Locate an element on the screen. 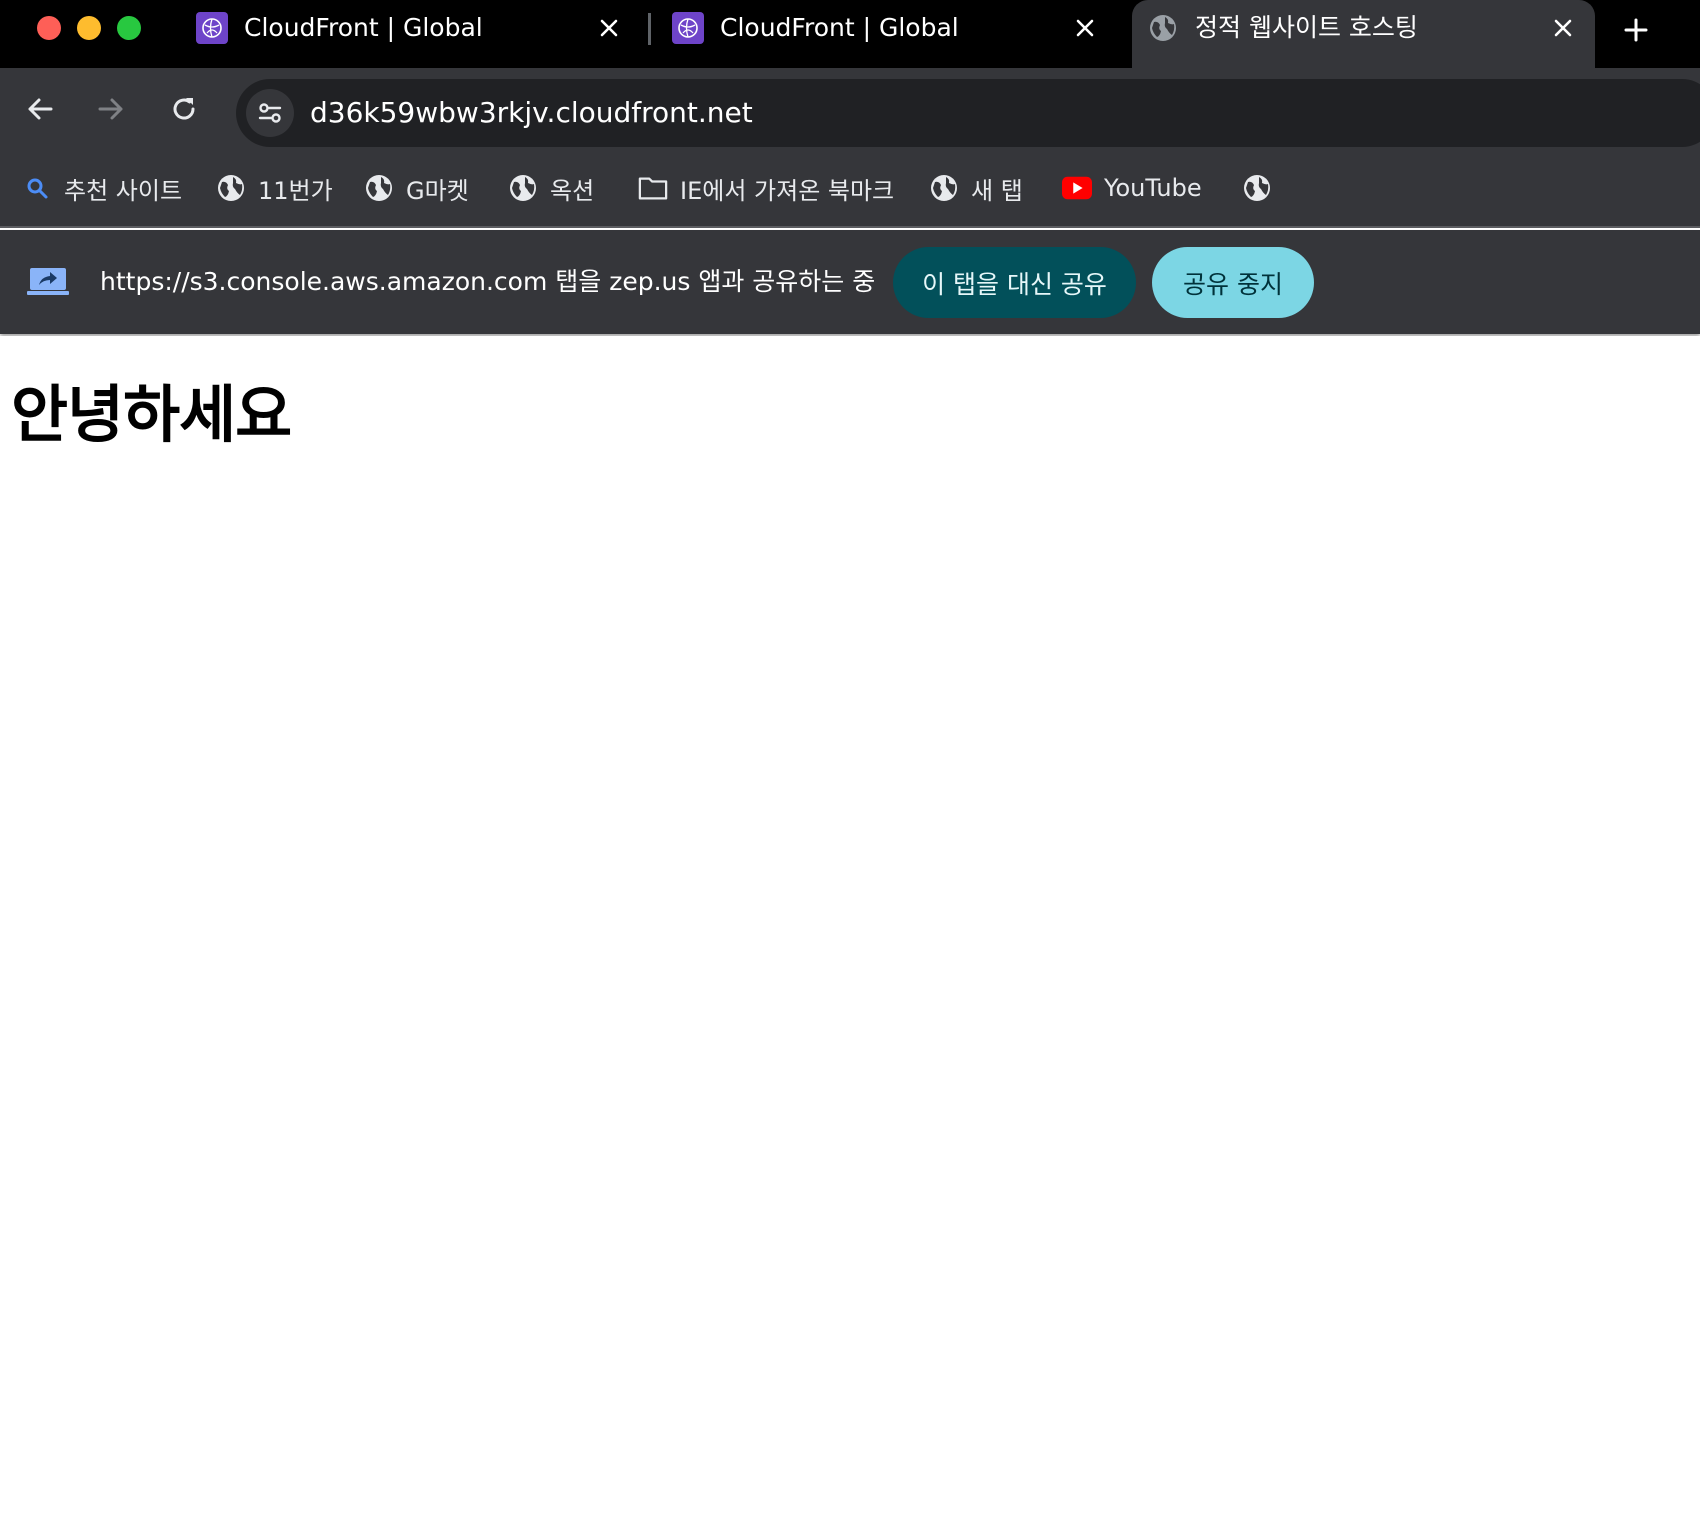 The image size is (1700, 1514). screen-share-icon is located at coordinates (48, 281).